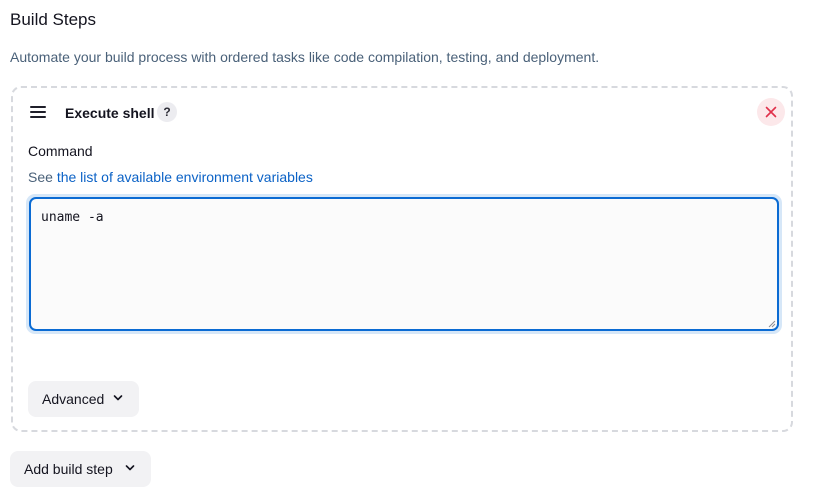  I want to click on advanced-button: Advanced, so click(83, 399).